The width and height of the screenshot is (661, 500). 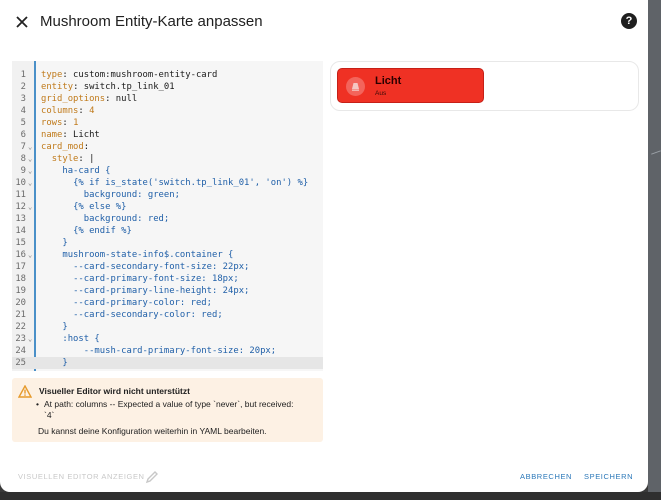 What do you see at coordinates (81, 476) in the screenshot?
I see `show-visual-editor-button: VISUELLEN EDITOR ANZEIGEN` at bounding box center [81, 476].